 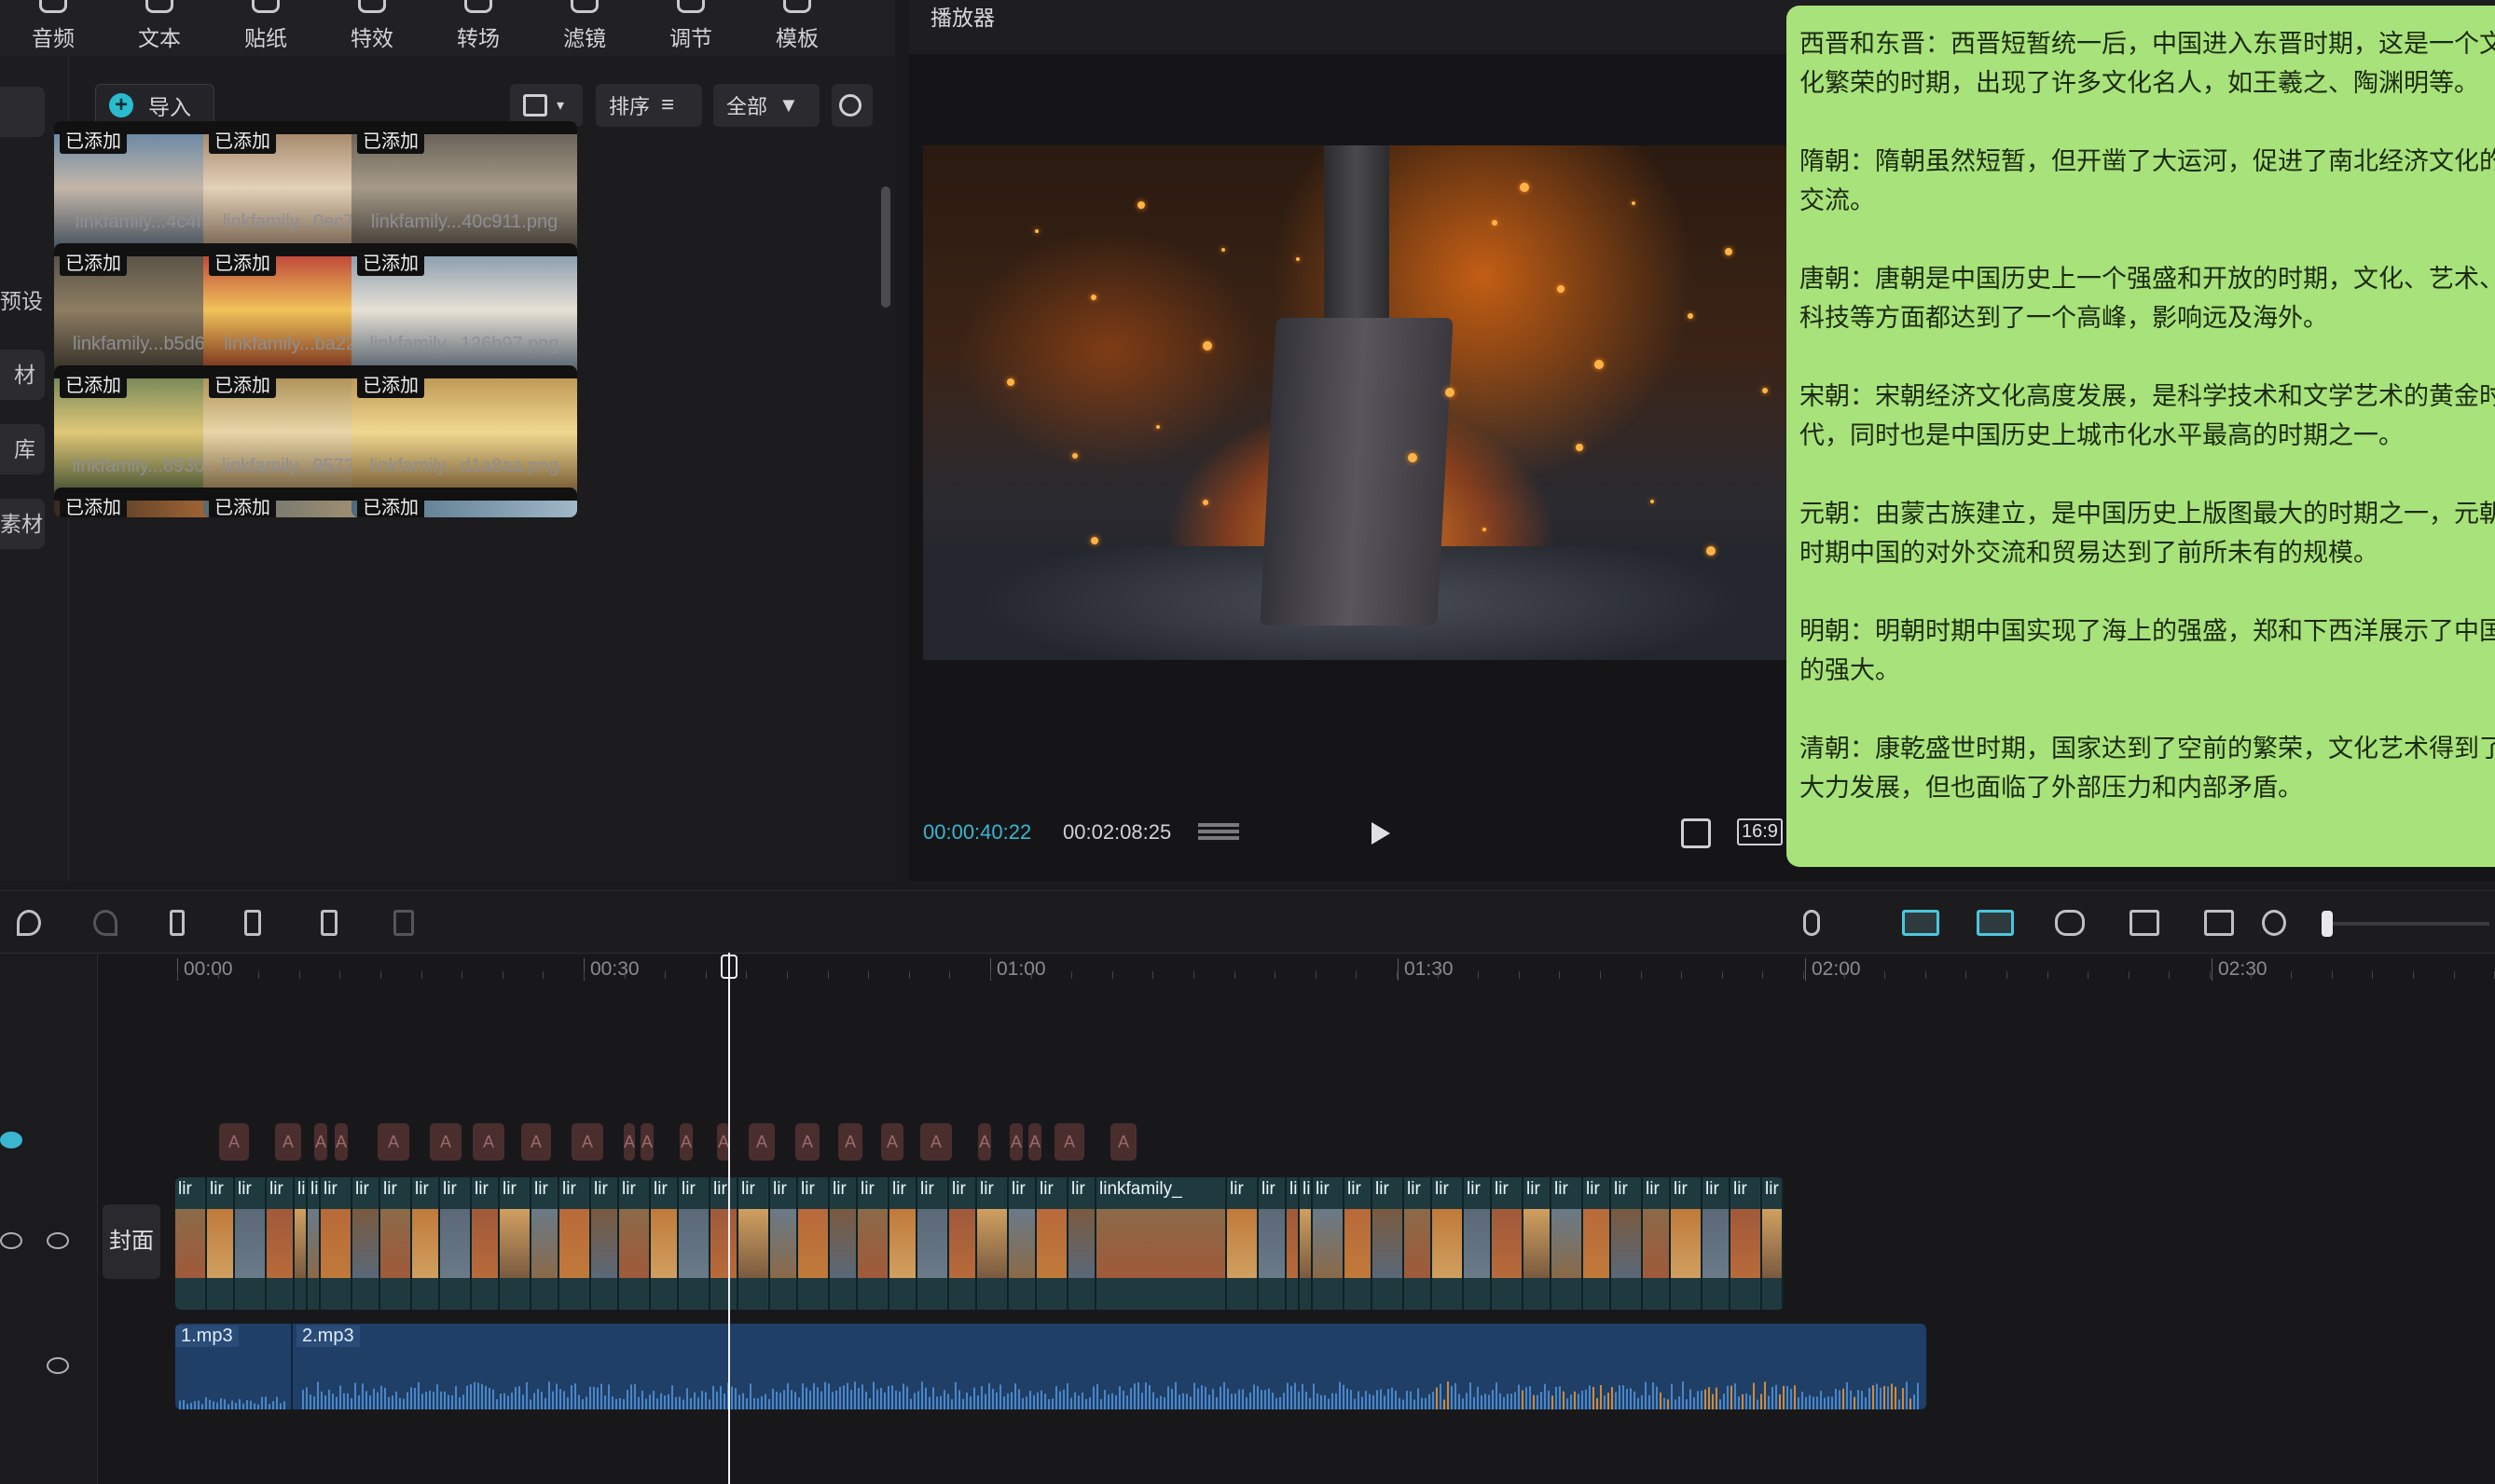 I want to click on video-track-mute-icon, so click(x=58, y=1240).